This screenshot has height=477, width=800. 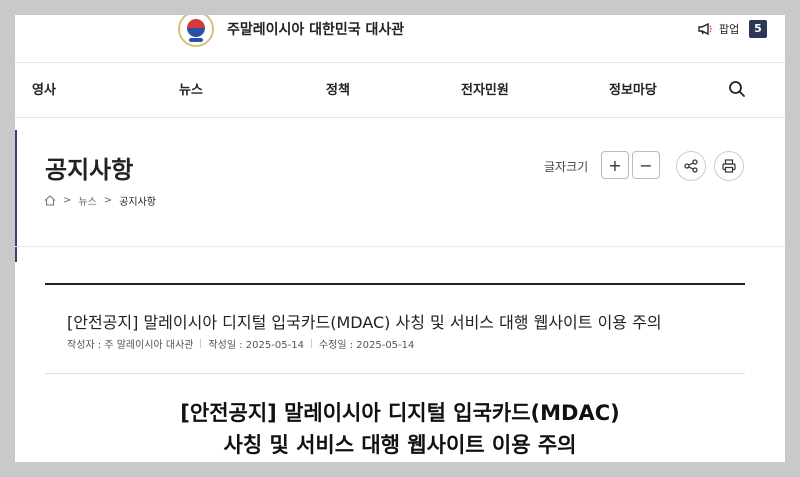 What do you see at coordinates (615, 165) in the screenshot?
I see `font-increase-button: +` at bounding box center [615, 165].